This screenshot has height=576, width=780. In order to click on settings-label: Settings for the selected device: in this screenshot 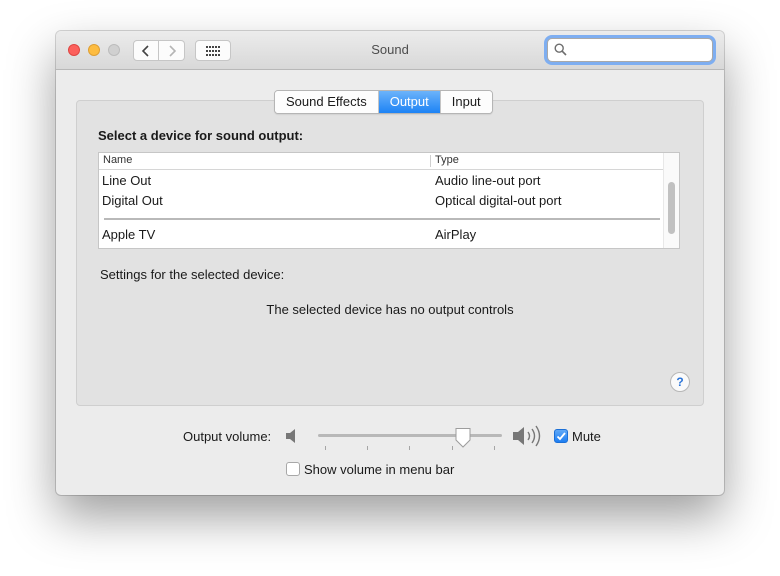, I will do `click(192, 274)`.